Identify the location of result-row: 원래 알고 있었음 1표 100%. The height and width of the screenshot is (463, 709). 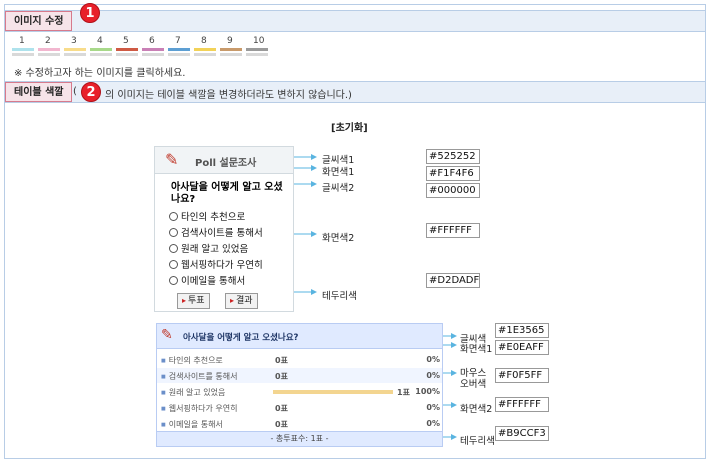
(299, 391).